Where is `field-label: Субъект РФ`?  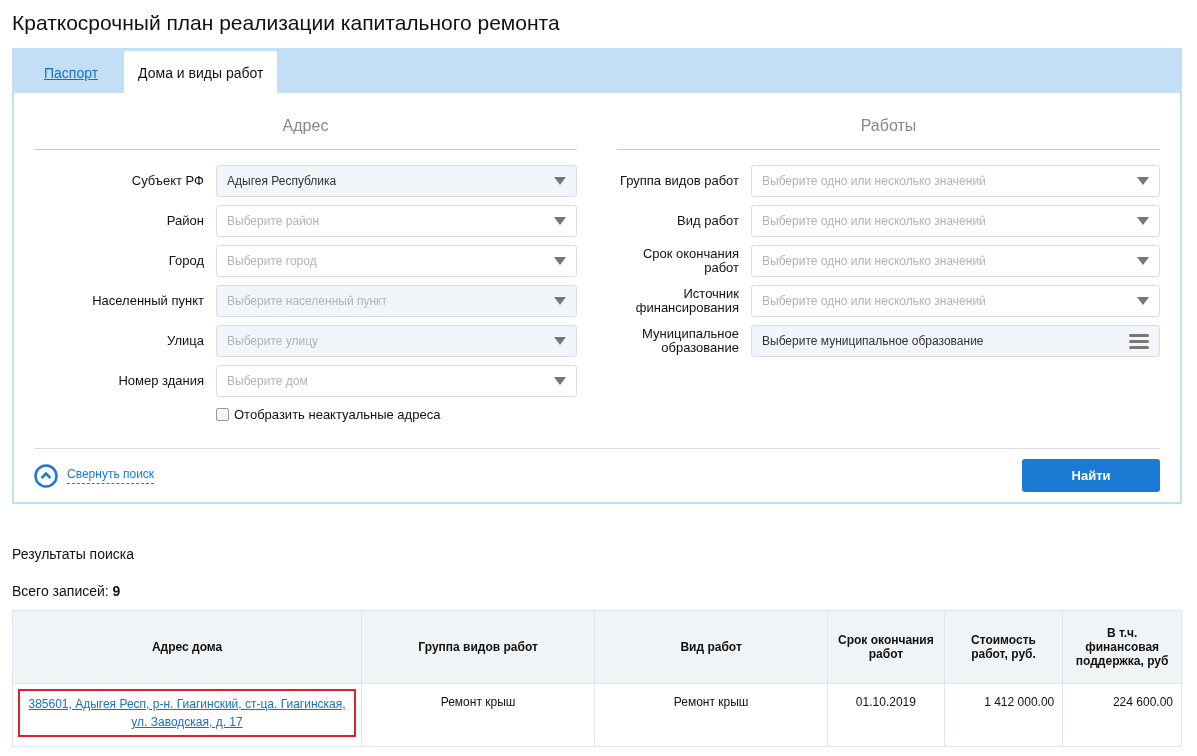 field-label: Субъект РФ is located at coordinates (167, 181).